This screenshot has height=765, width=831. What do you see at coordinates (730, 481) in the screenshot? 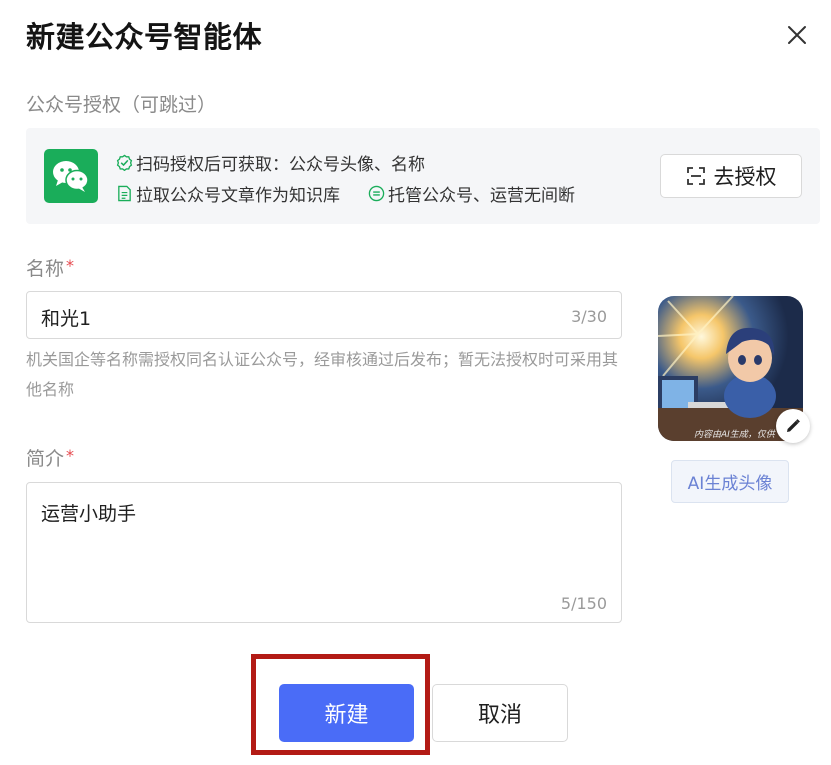
I see `ai-generate-avatar-button: AI生成头像` at bounding box center [730, 481].